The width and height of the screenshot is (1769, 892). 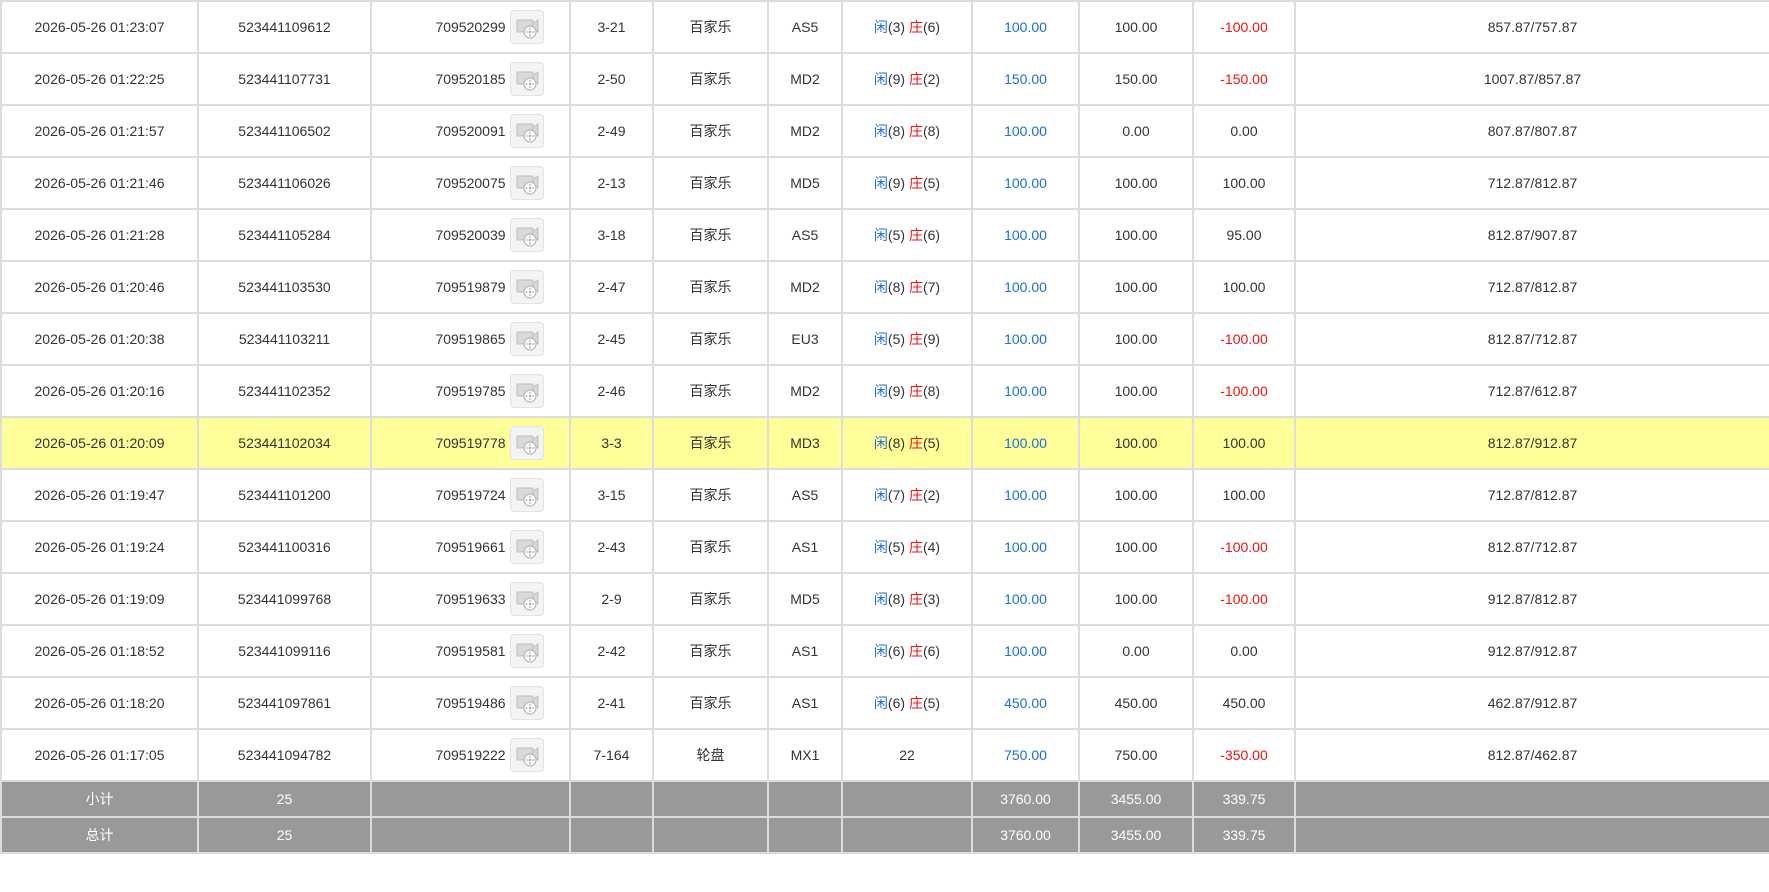 What do you see at coordinates (470, 27) in the screenshot?
I see `game-number: 709520299` at bounding box center [470, 27].